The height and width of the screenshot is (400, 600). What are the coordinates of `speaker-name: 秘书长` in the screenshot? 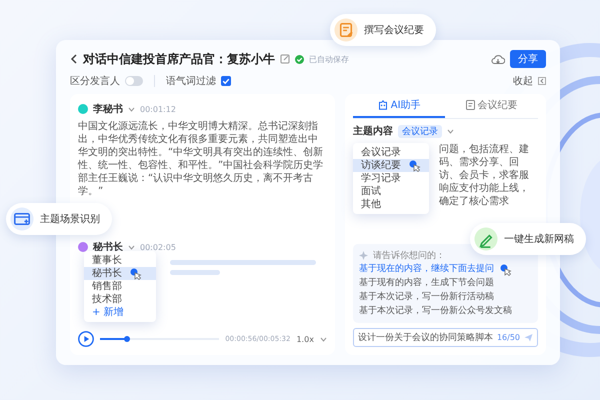 It's located at (108, 247).